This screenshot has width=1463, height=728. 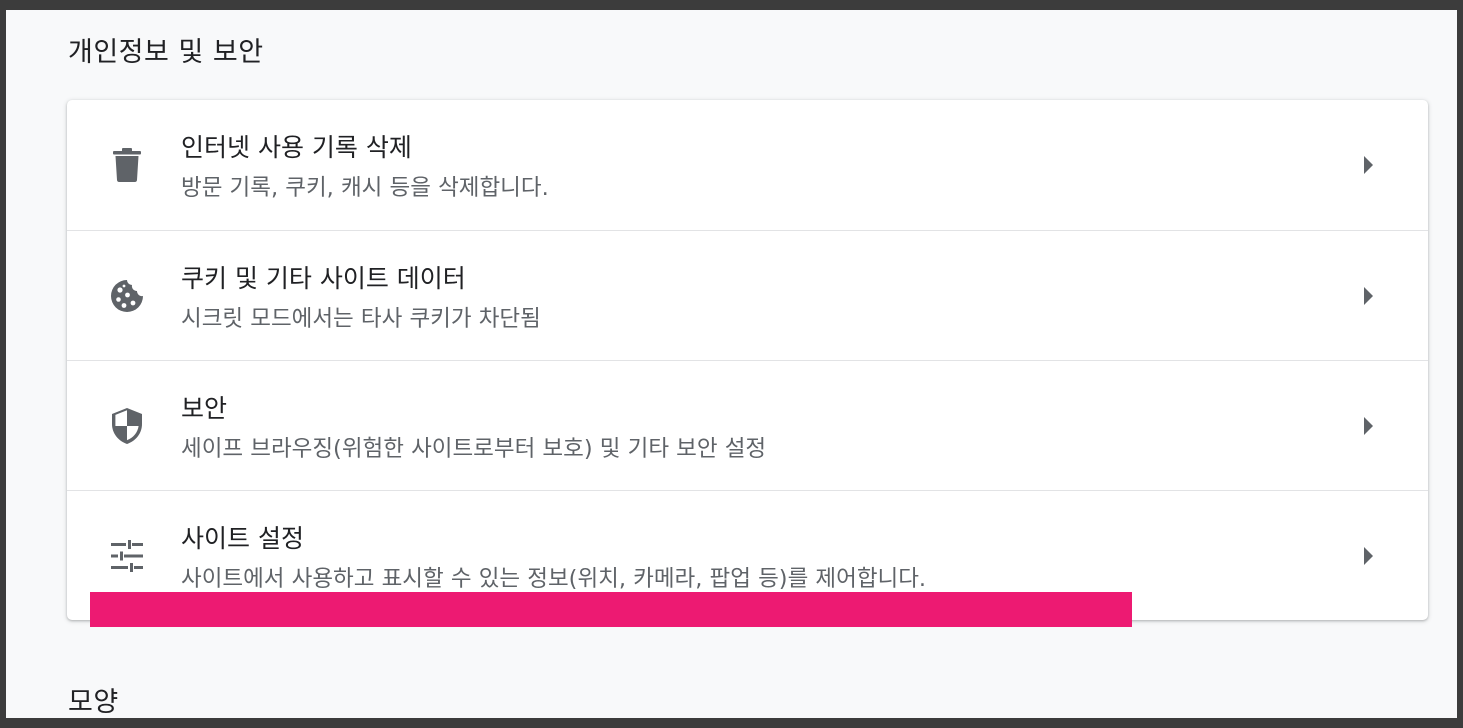 What do you see at coordinates (127, 556) in the screenshot?
I see `tune-icon` at bounding box center [127, 556].